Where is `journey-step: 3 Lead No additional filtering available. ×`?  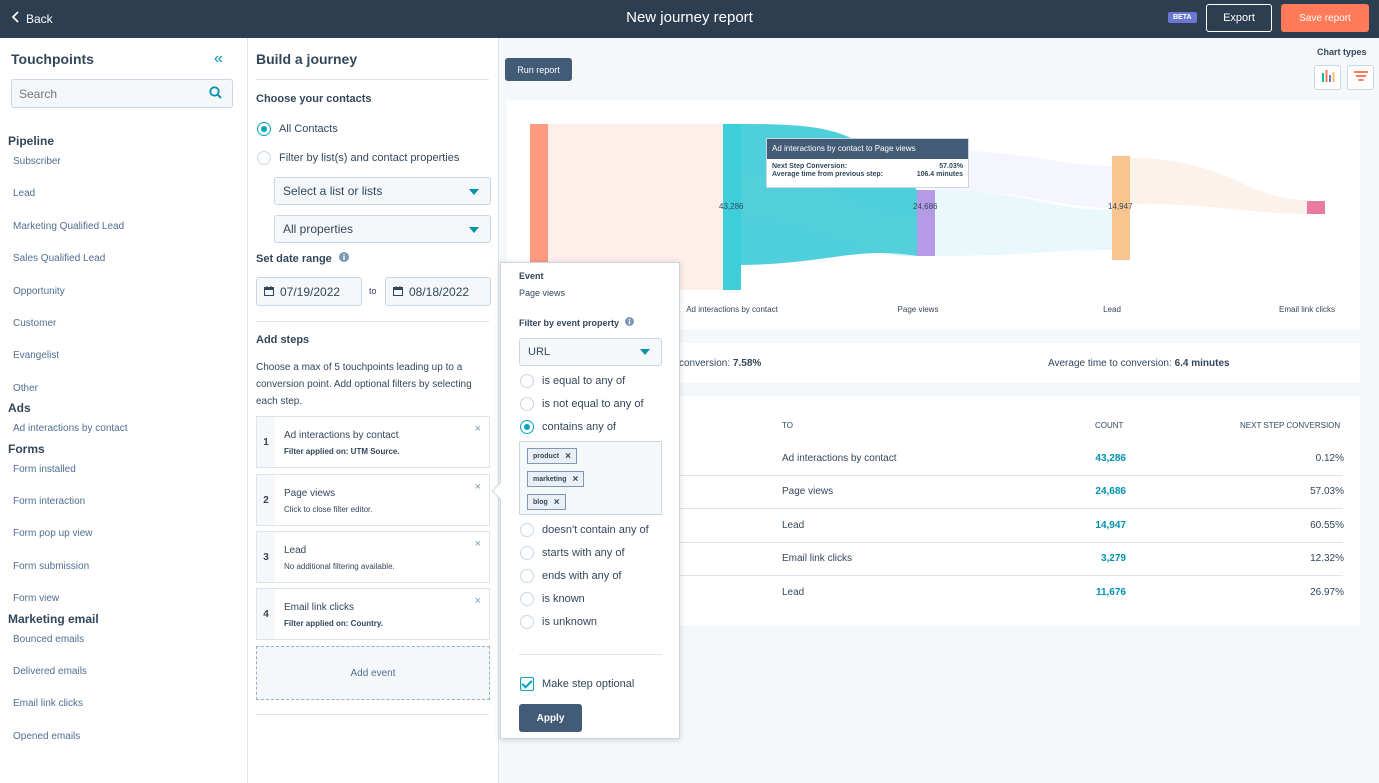 journey-step: 3 Lead No additional filtering available. × is located at coordinates (373, 557).